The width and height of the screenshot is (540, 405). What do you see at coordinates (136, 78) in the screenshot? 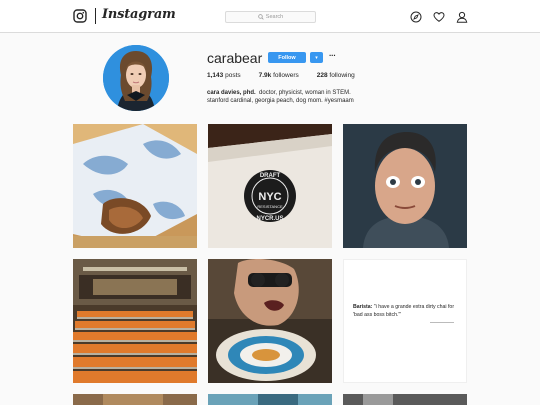
I see `profile-avatar` at bounding box center [136, 78].